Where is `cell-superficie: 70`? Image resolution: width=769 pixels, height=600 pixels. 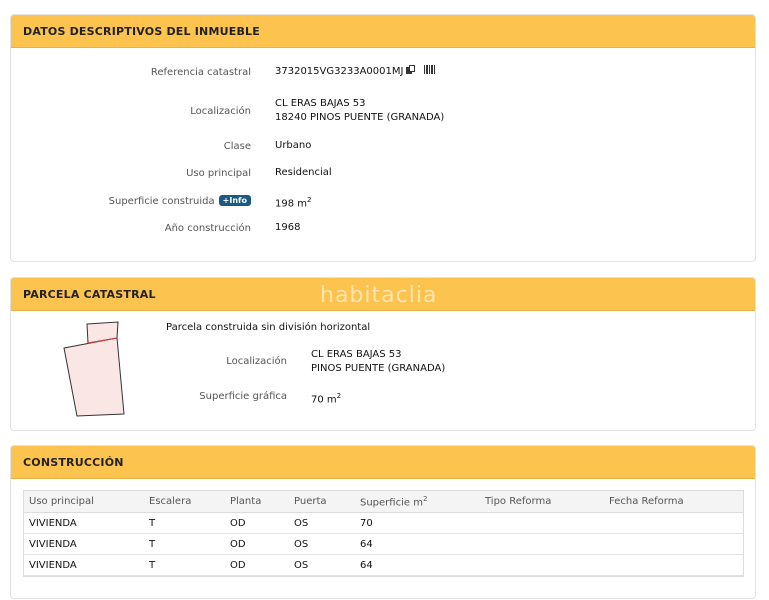 cell-superficie: 70 is located at coordinates (417, 523).